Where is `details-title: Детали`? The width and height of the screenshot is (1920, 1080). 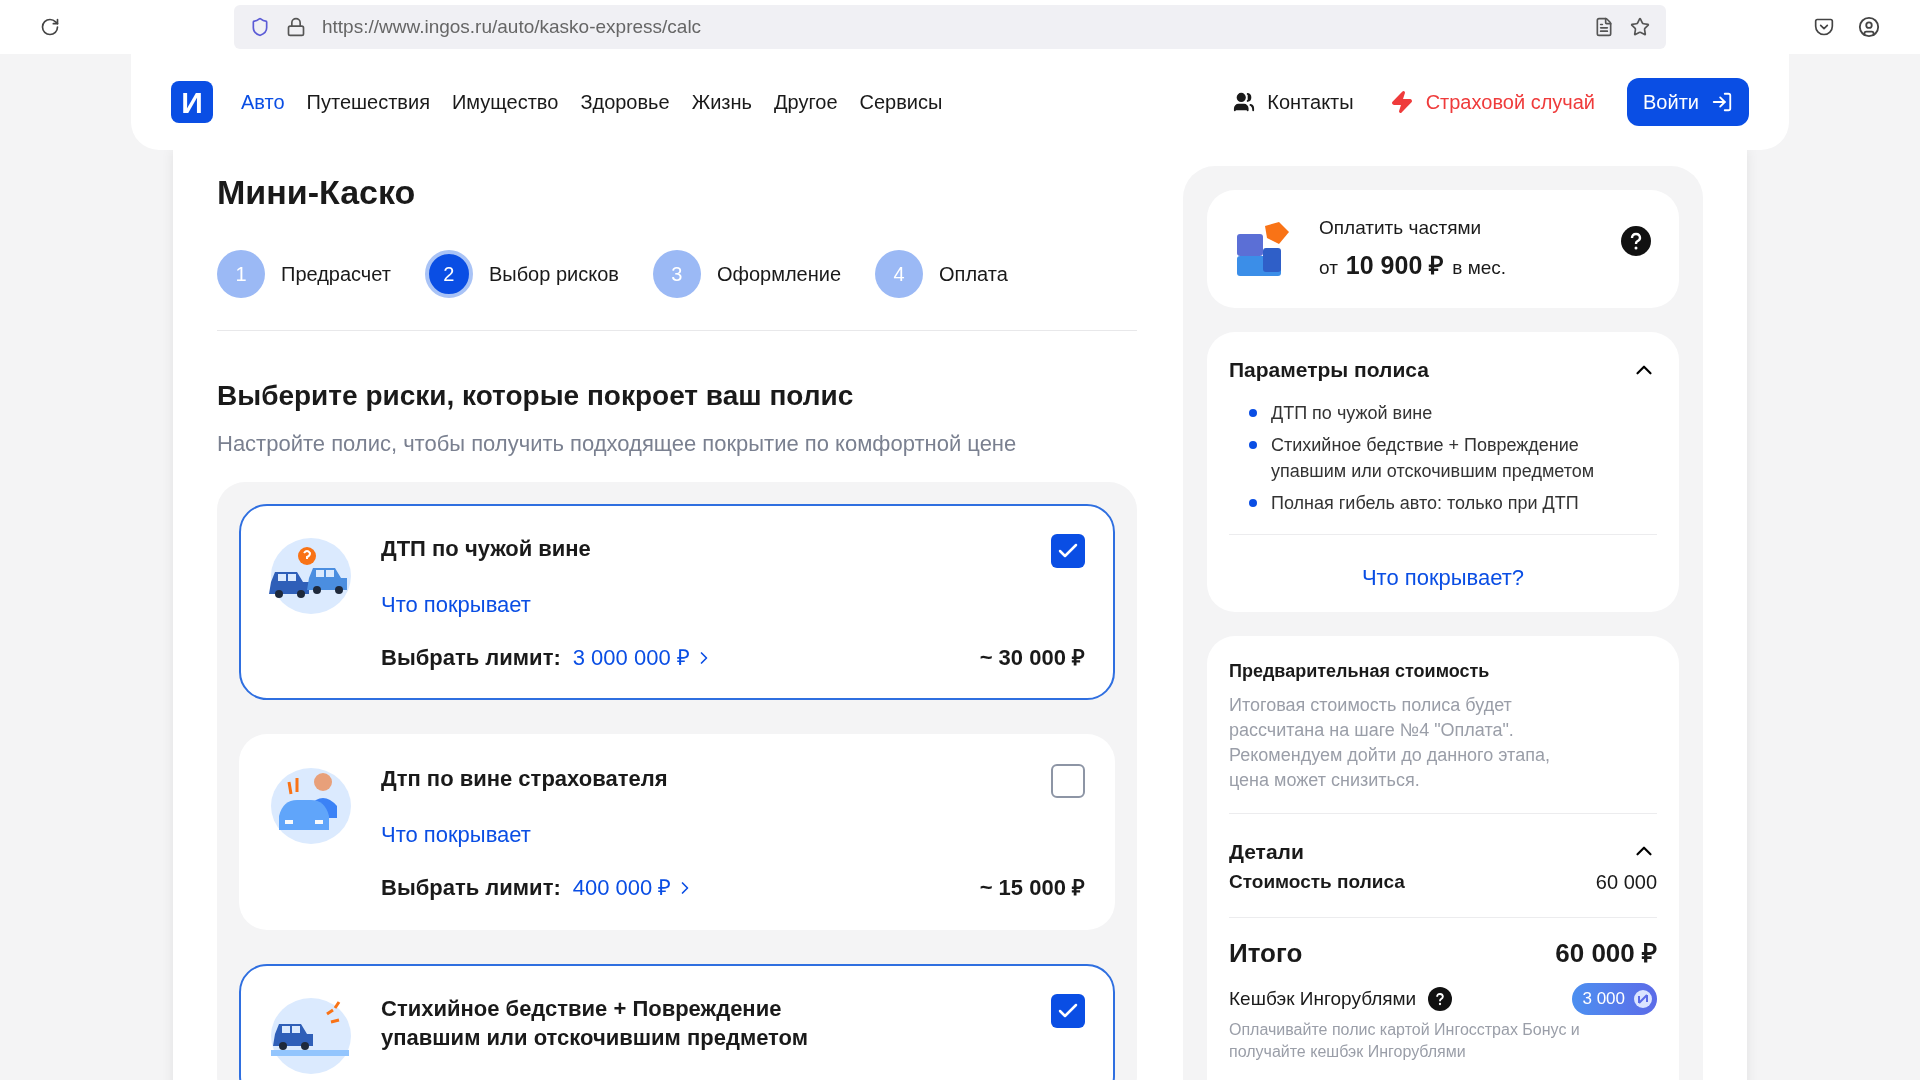
details-title: Детали is located at coordinates (1266, 851).